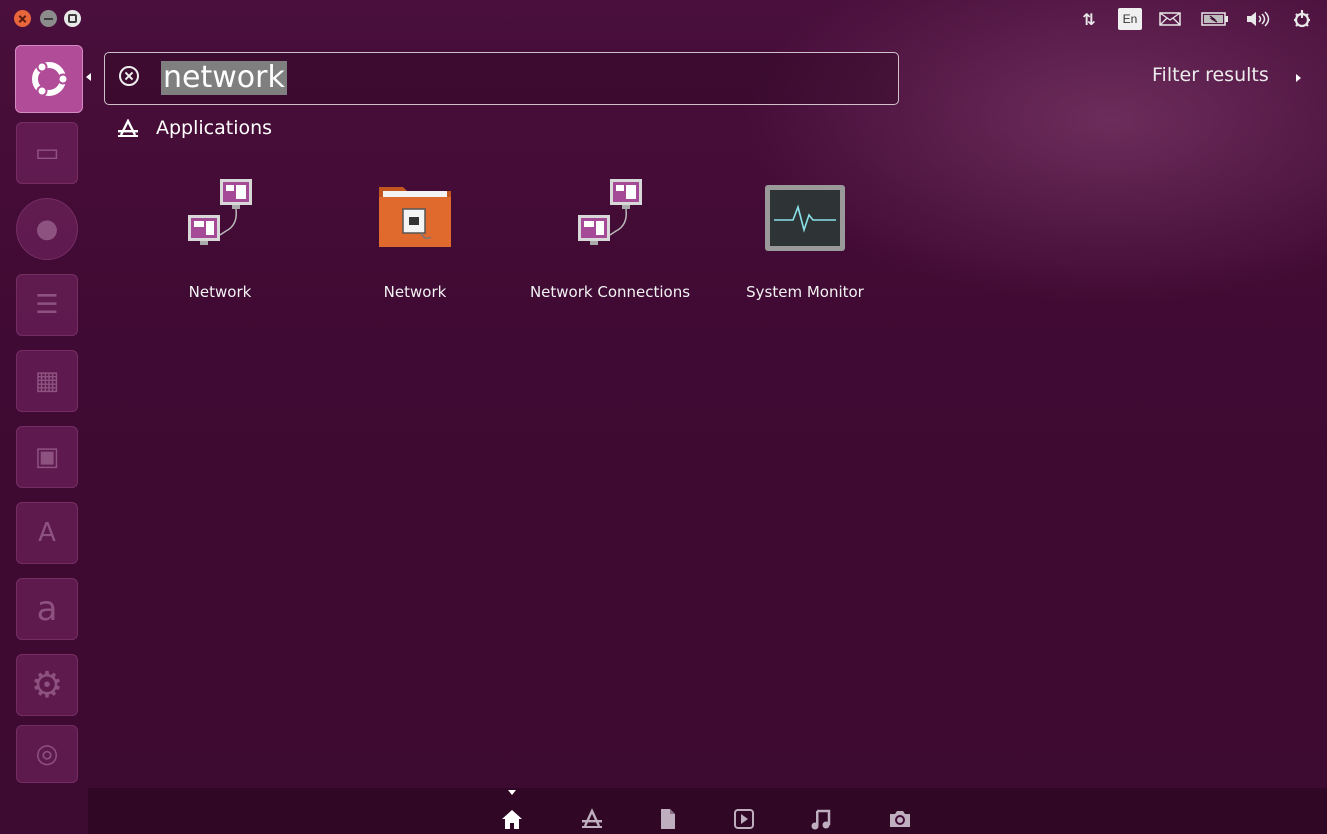 The width and height of the screenshot is (1327, 834). I want to click on lens-bar, so click(707, 811).